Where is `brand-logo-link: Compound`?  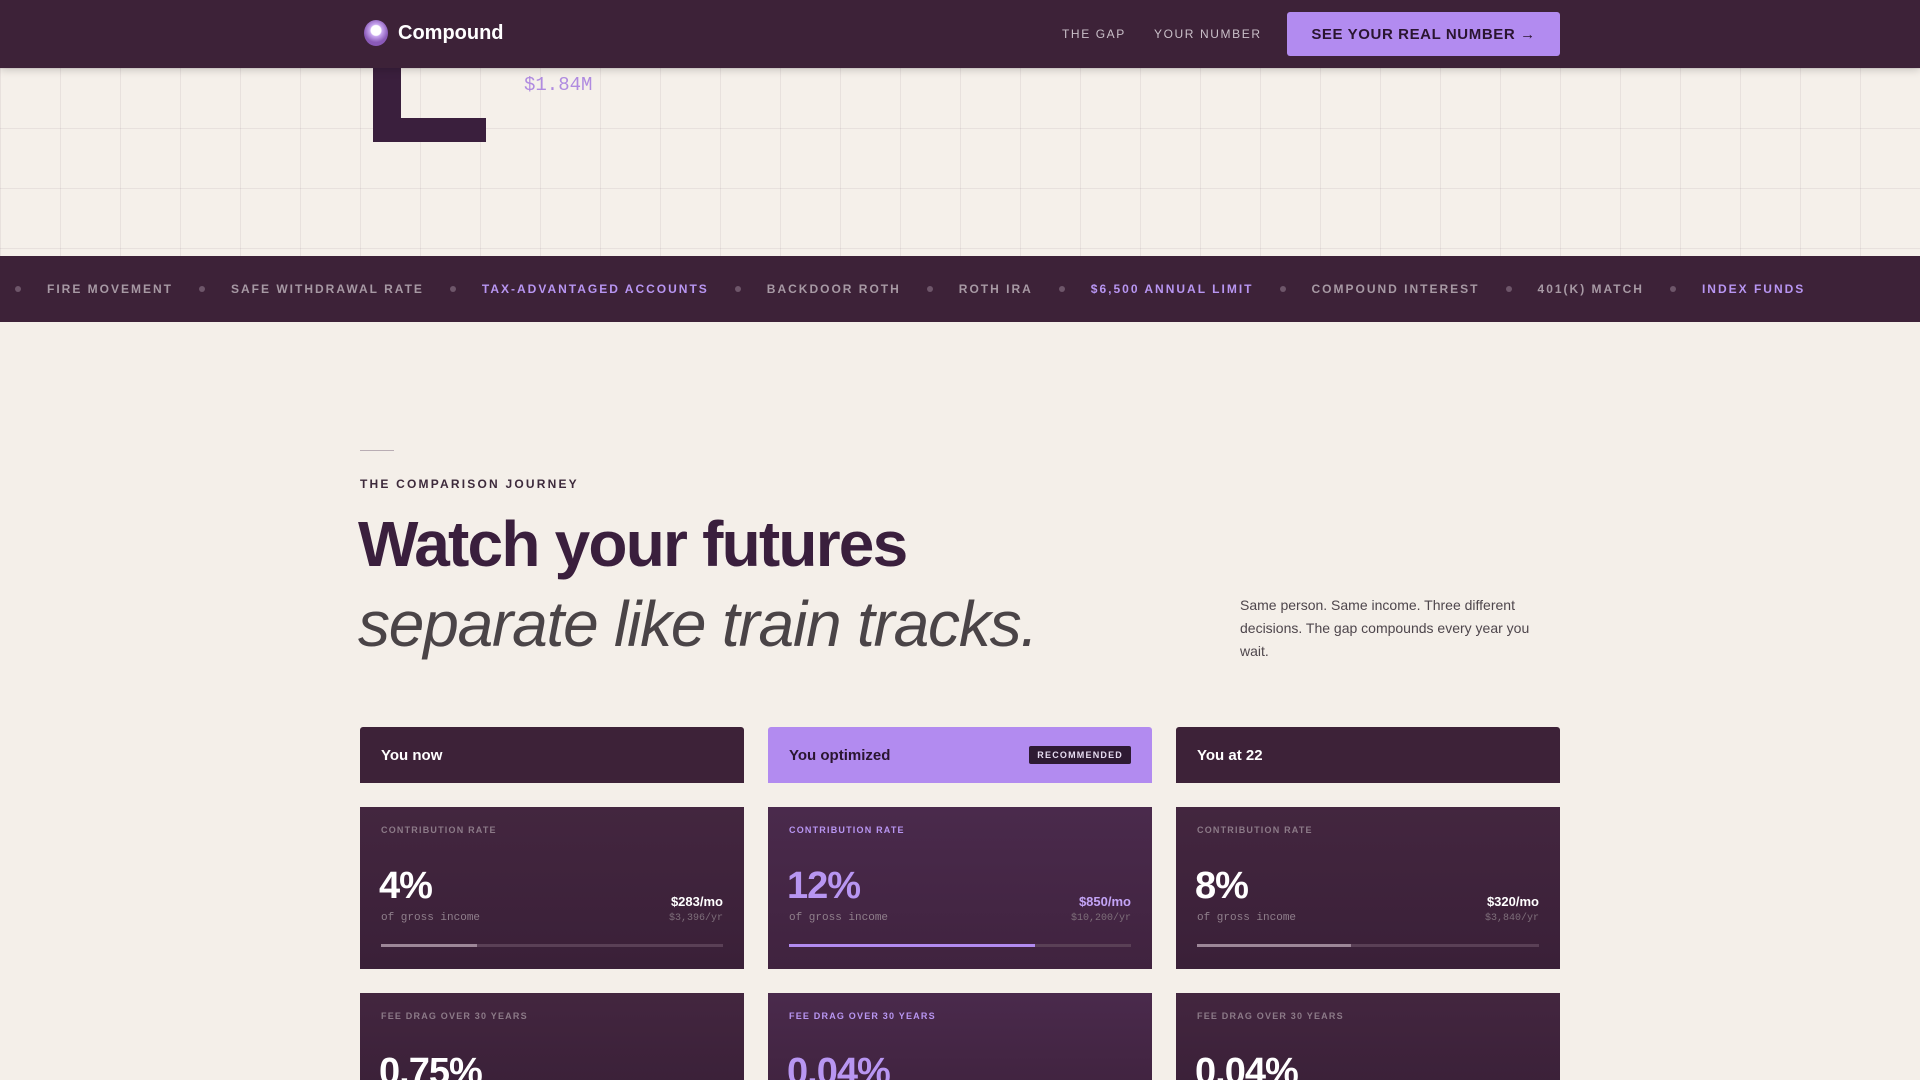
brand-logo-link: Compound is located at coordinates (434, 33).